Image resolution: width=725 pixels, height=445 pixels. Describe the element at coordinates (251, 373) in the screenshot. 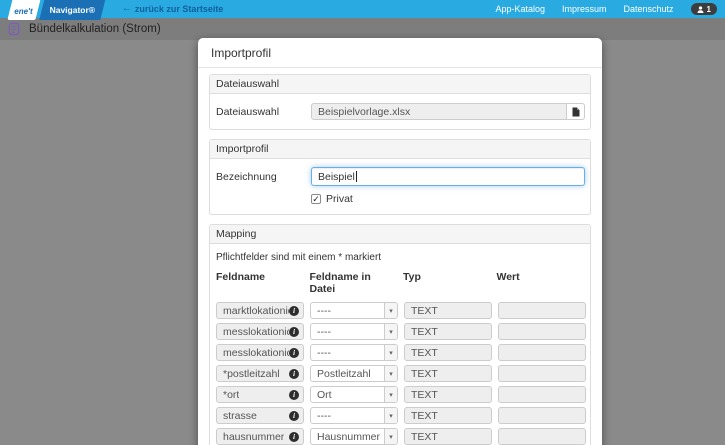

I see `mapping-field-name: *postleitzahl` at that location.